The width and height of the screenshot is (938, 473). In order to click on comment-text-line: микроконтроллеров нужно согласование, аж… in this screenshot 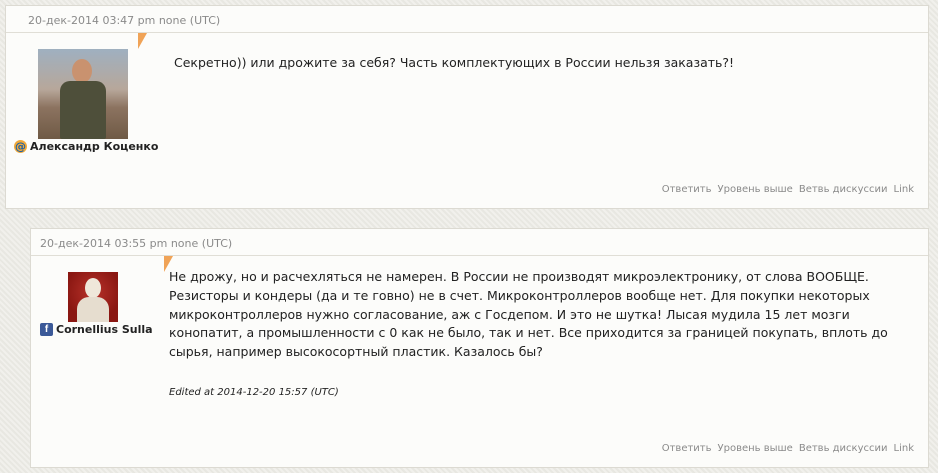, I will do `click(509, 314)`.